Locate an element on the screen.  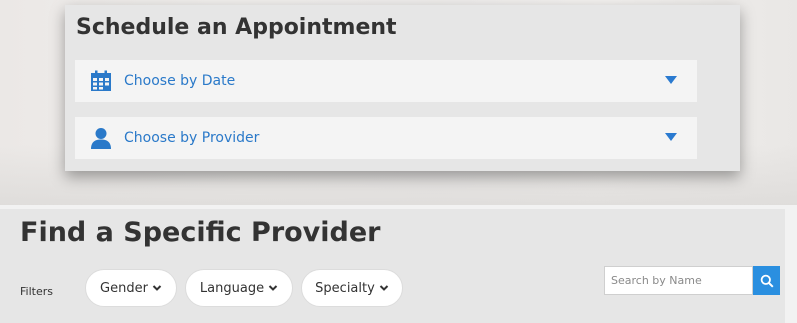
search-icon is located at coordinates (767, 281).